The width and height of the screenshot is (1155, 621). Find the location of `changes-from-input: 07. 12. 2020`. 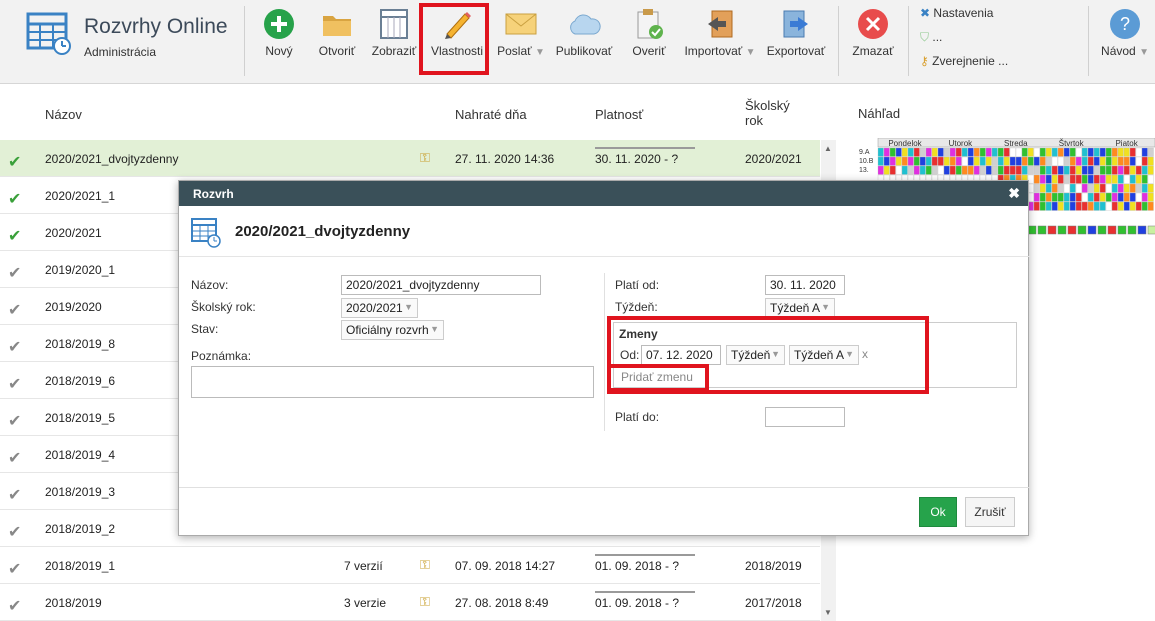

changes-from-input: 07. 12. 2020 is located at coordinates (681, 355).